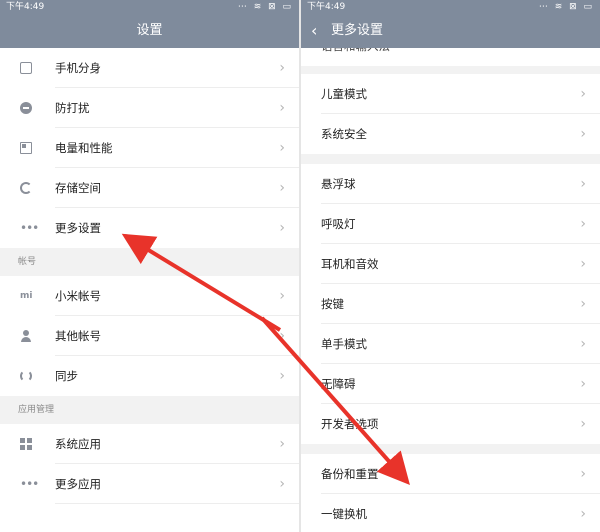  I want to click on page-title: 更多设置, so click(357, 30).